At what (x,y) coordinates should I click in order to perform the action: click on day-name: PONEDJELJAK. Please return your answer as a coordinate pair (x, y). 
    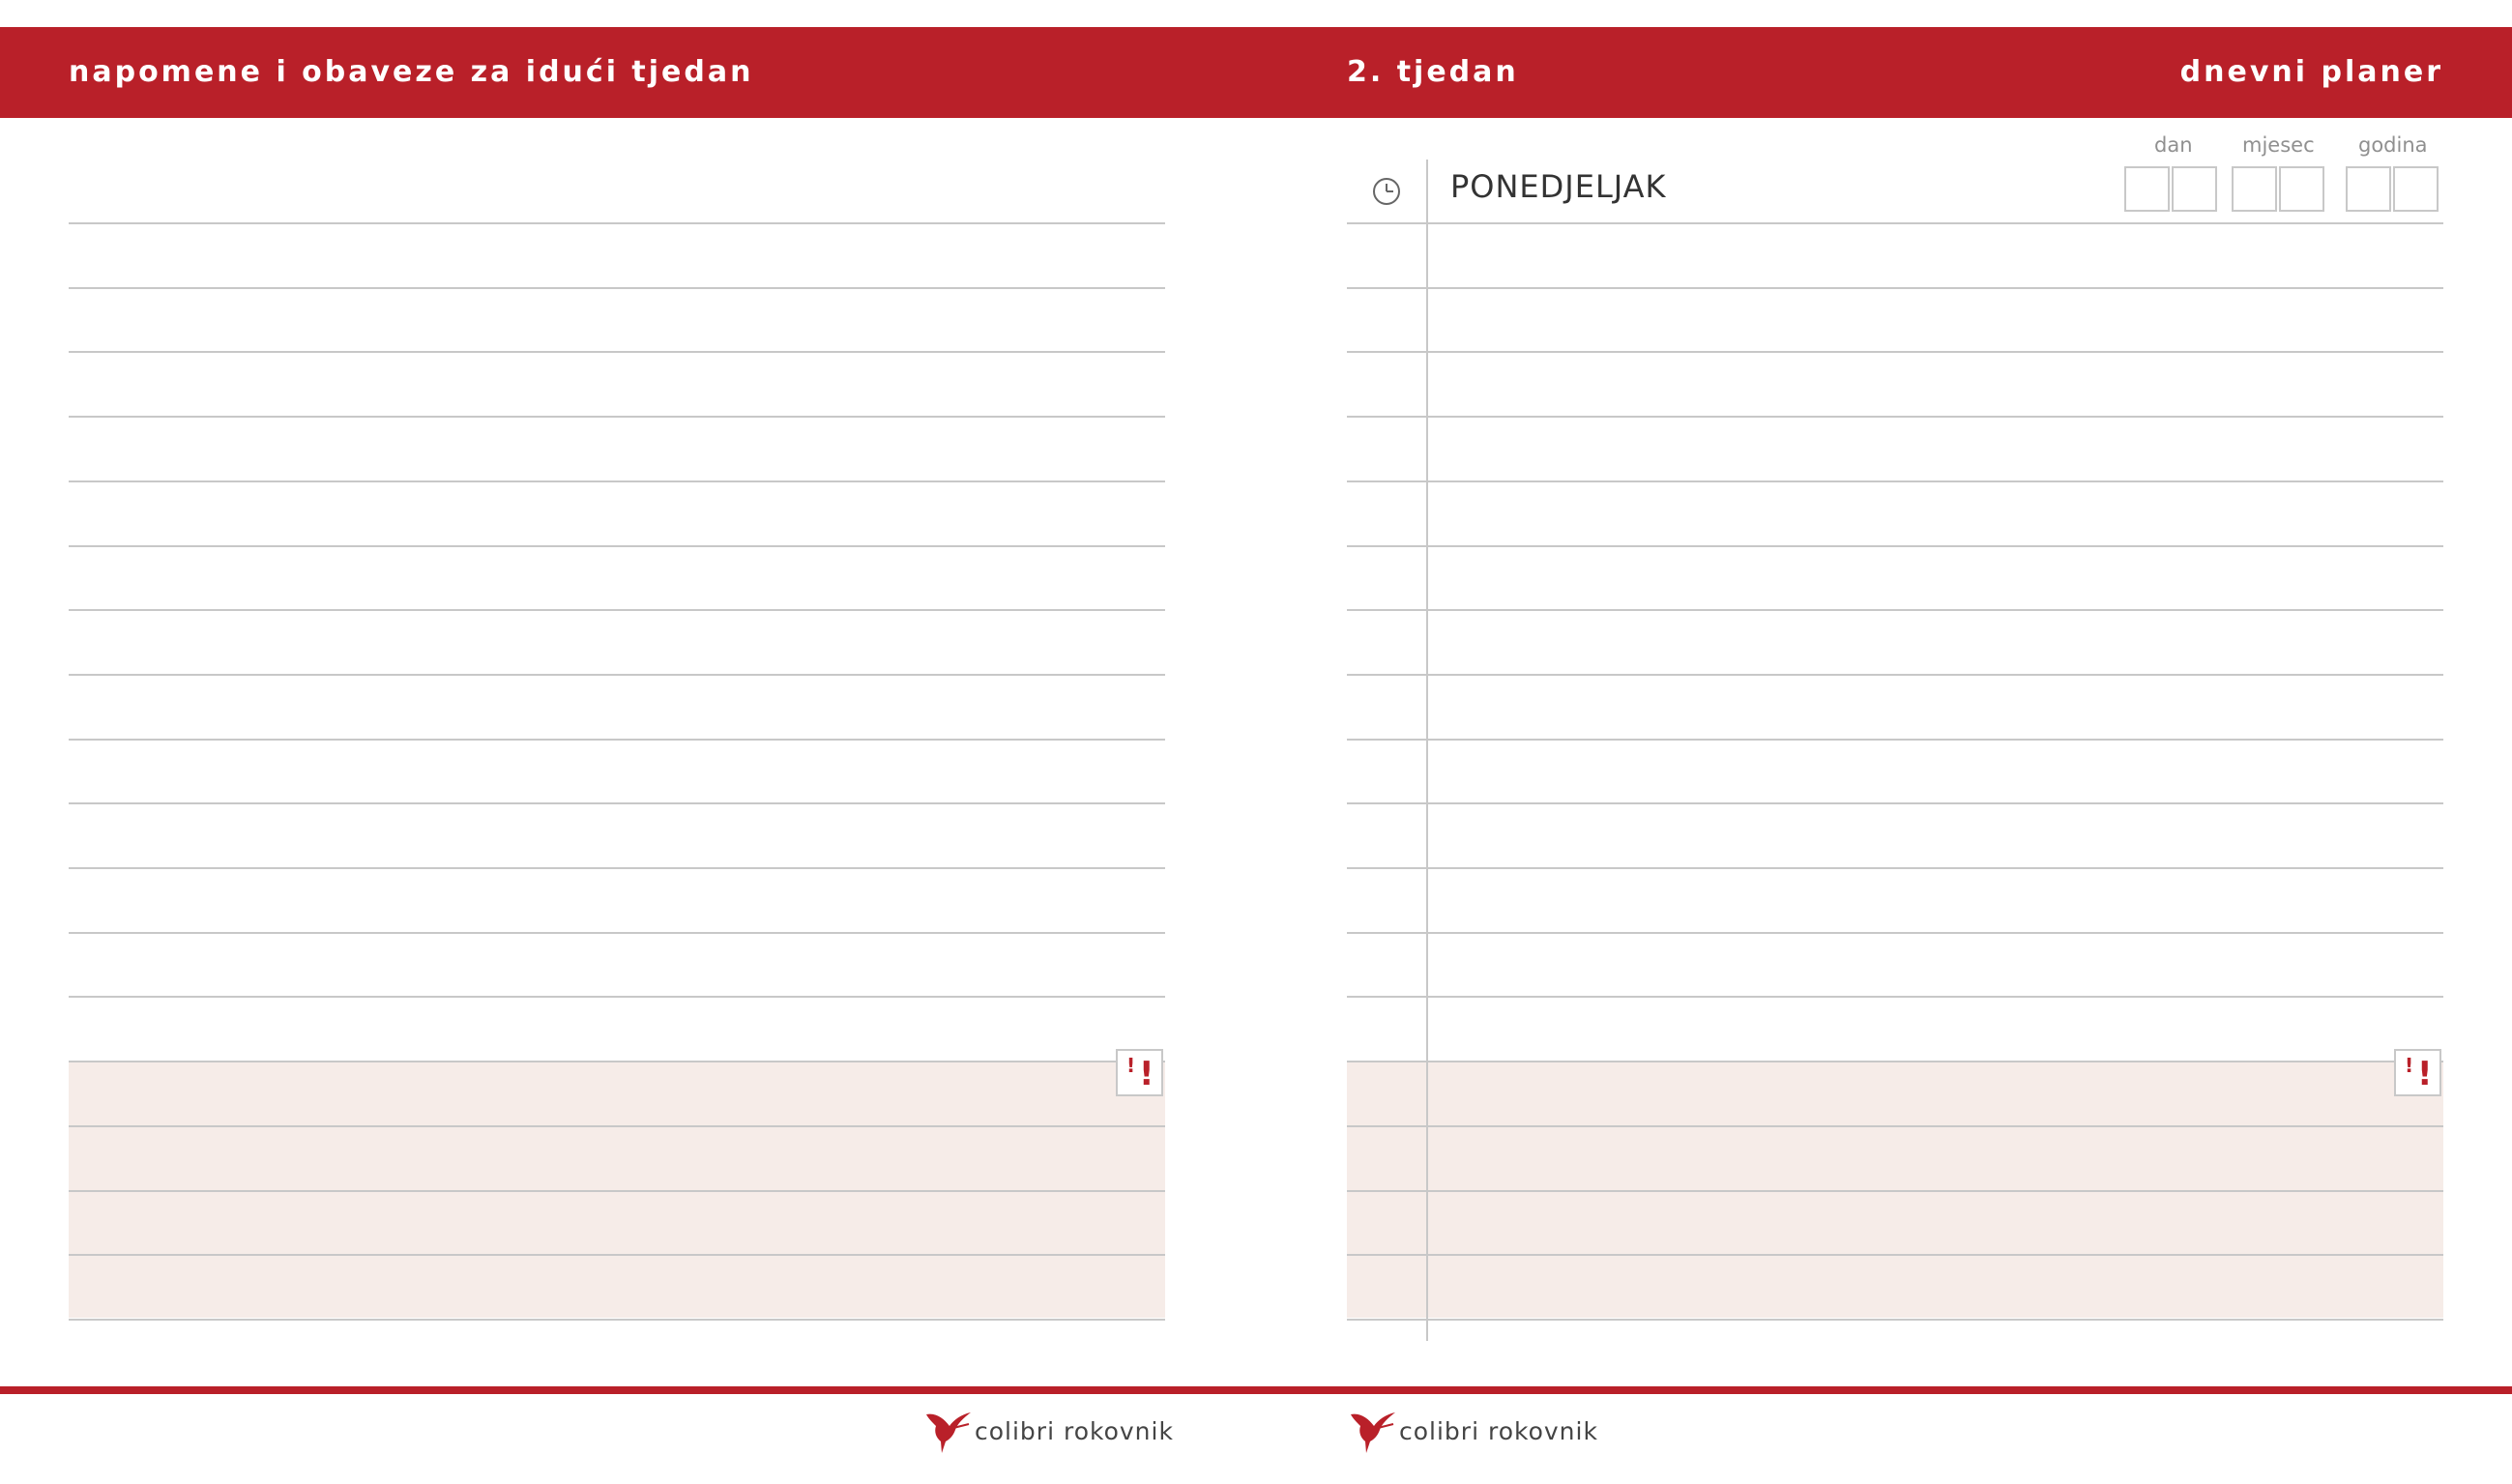
    Looking at the image, I should click on (1558, 187).